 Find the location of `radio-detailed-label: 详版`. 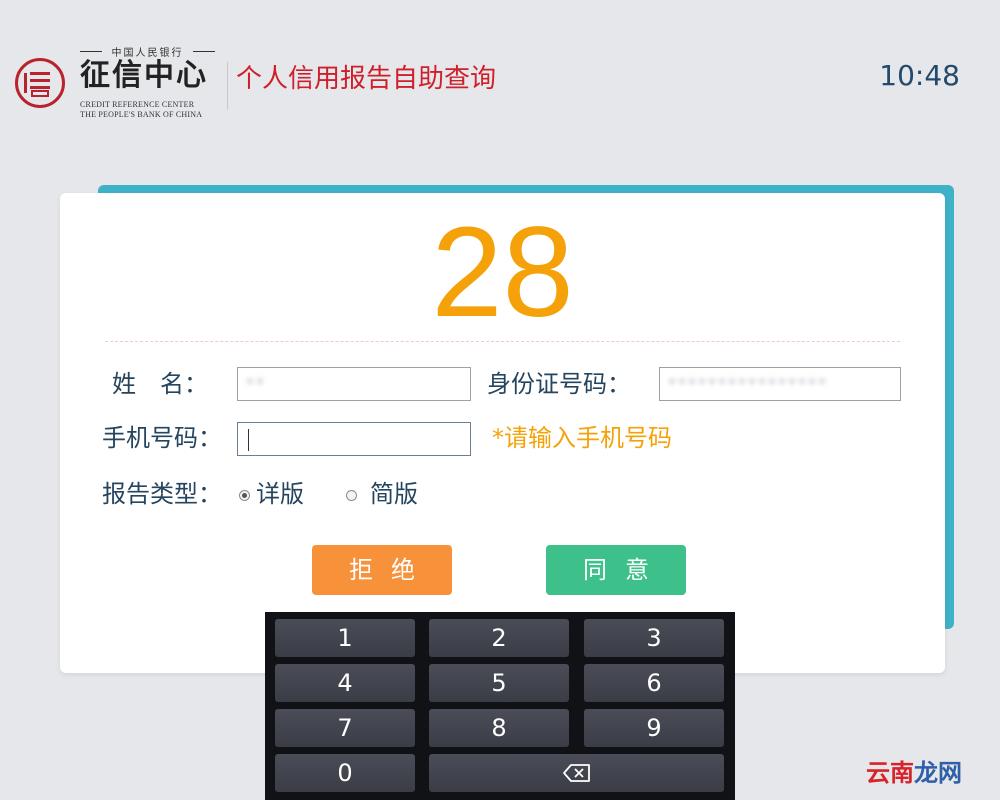

radio-detailed-label: 详版 is located at coordinates (280, 494).